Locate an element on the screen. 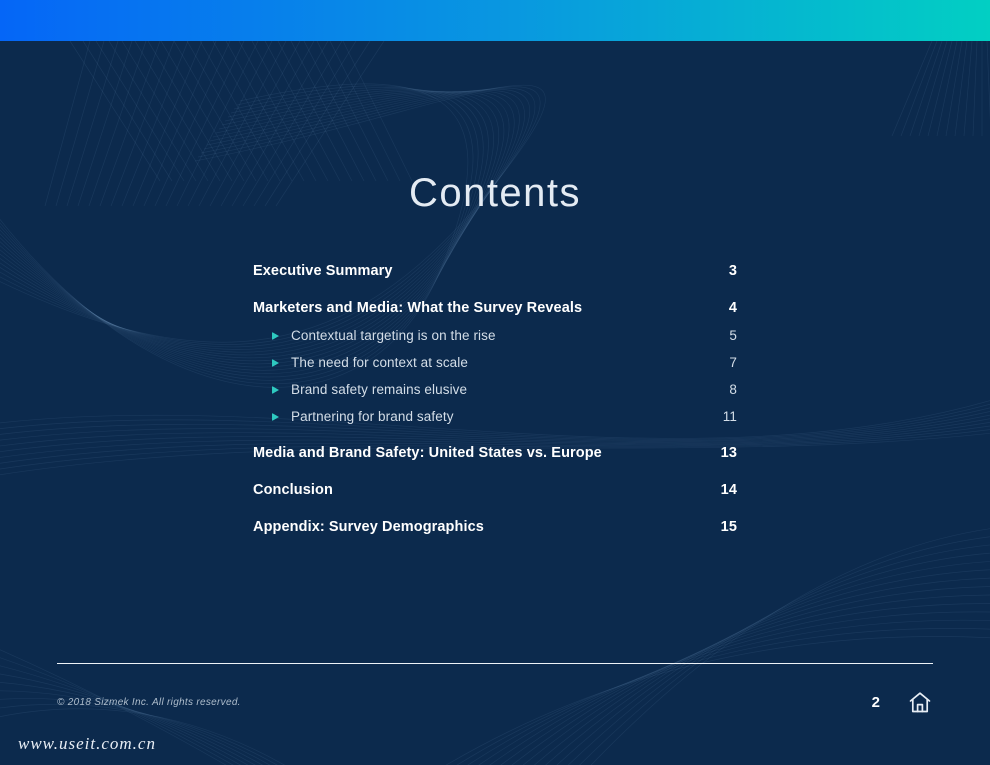 The height and width of the screenshot is (765, 990). toc-row: Executive Summary 3 is located at coordinates (495, 271).